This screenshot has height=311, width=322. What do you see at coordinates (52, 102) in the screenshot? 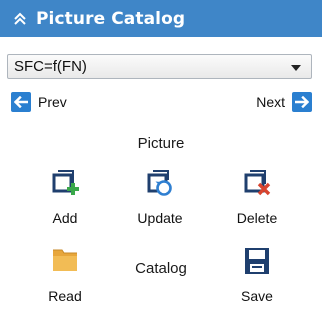
I see `prev-label: Prev` at bounding box center [52, 102].